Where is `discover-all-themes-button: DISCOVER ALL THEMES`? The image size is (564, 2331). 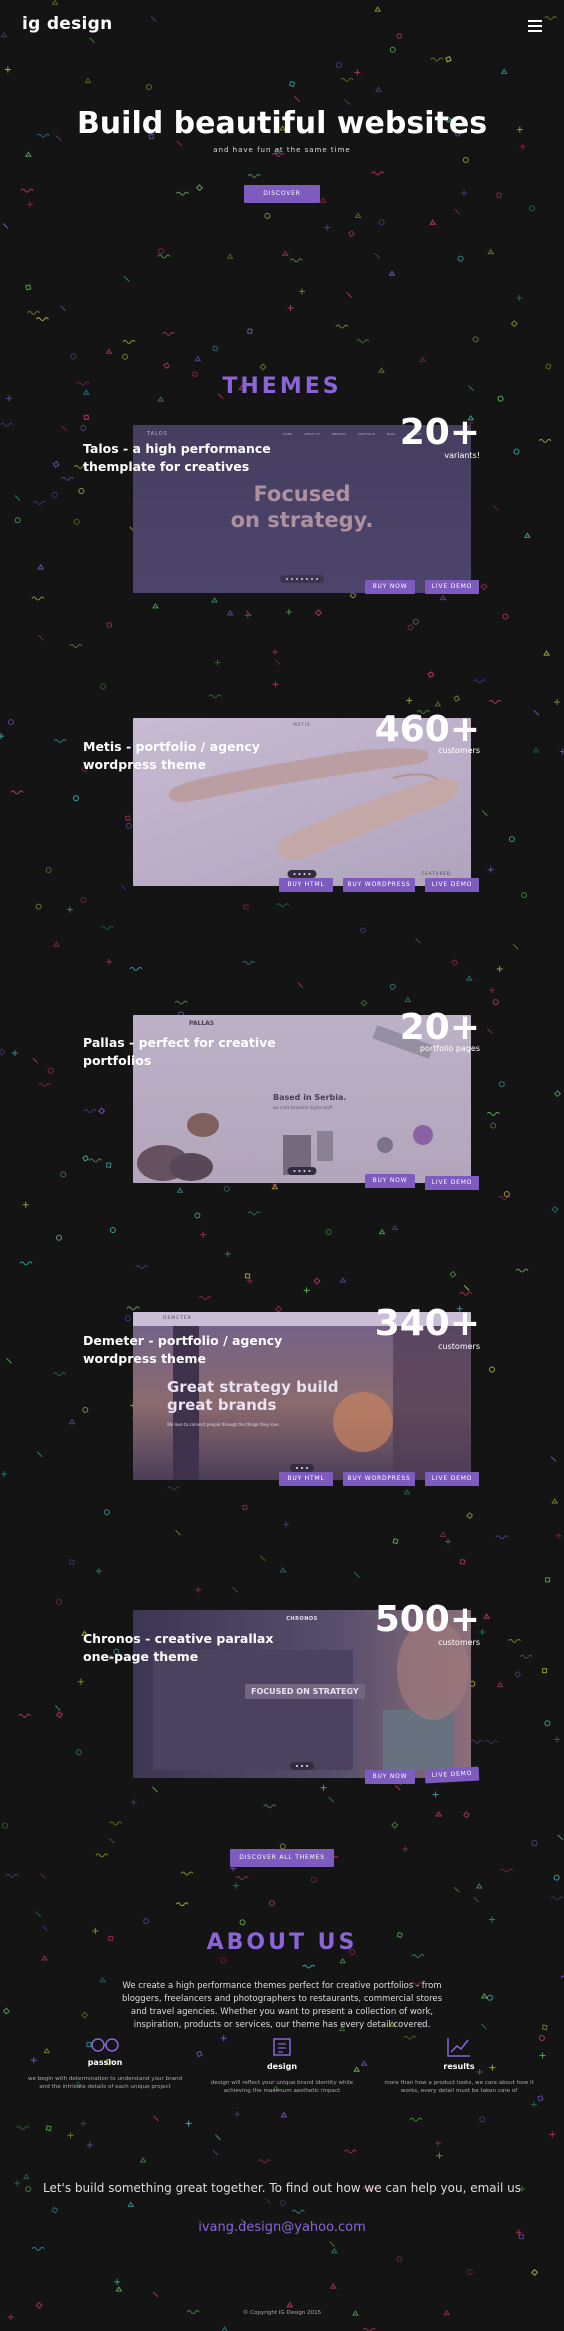 discover-all-themes-button: DISCOVER ALL THEMES is located at coordinates (282, 1858).